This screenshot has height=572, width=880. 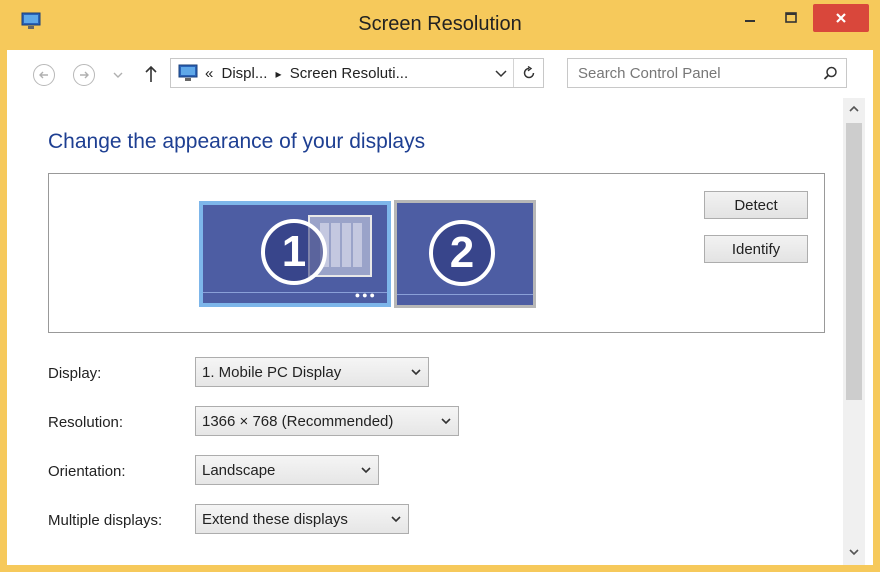 I want to click on monitor-1-number: 1, so click(x=294, y=252).